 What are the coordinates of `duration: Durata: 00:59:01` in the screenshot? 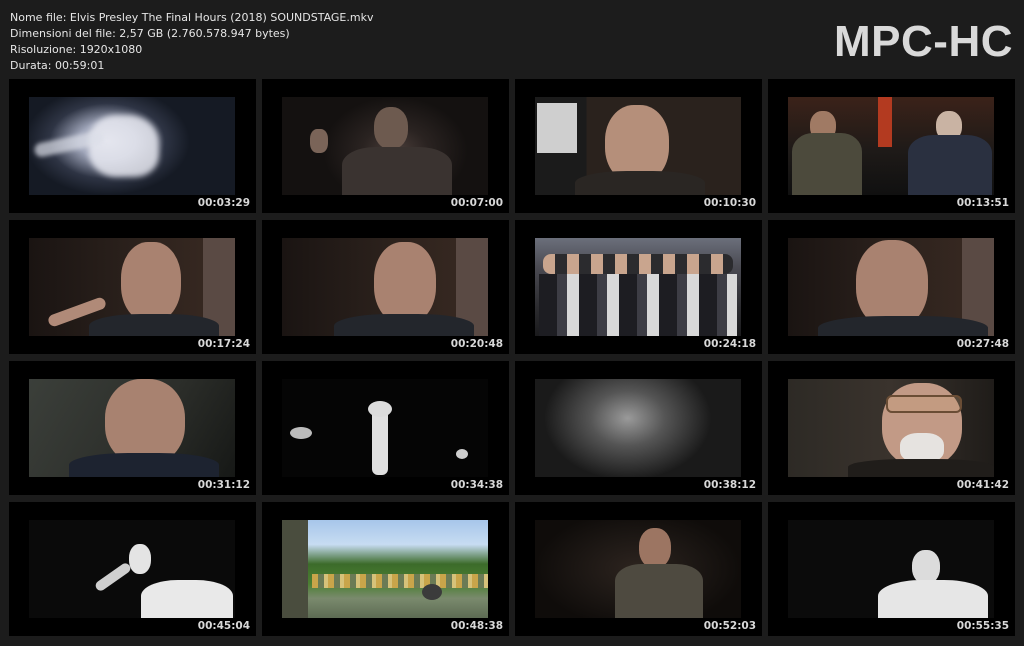 It's located at (57, 65).